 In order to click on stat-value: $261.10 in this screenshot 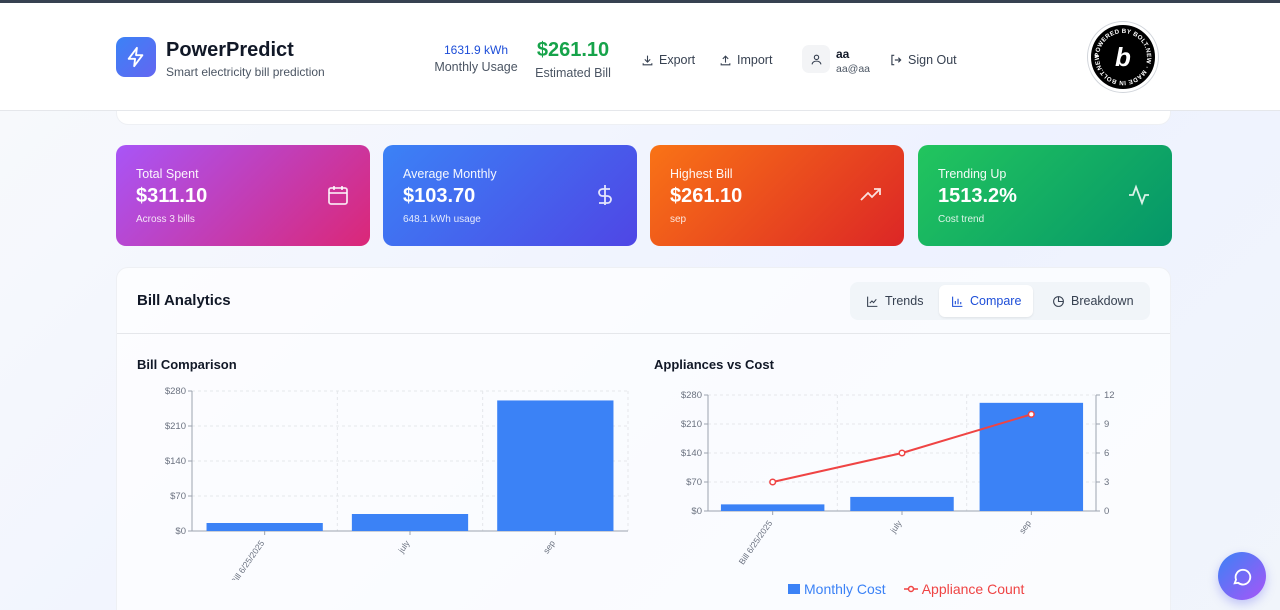, I will do `click(706, 196)`.